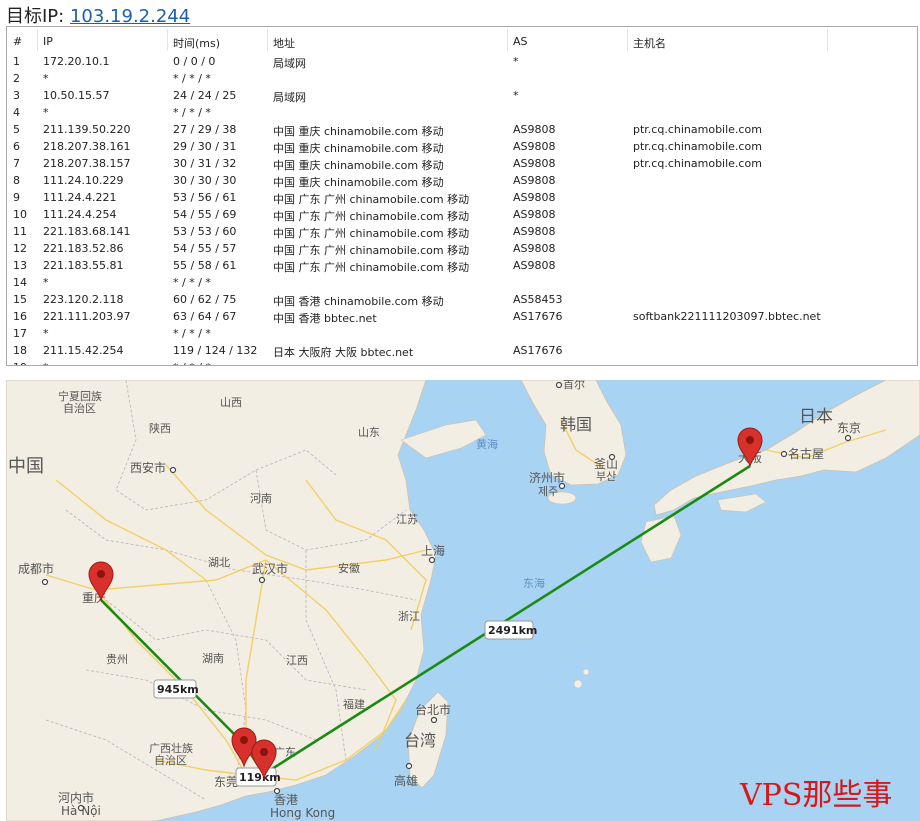 This screenshot has width=920, height=821. Describe the element at coordinates (205, 248) in the screenshot. I see `cell-time: 54 / 55 / 57` at that location.